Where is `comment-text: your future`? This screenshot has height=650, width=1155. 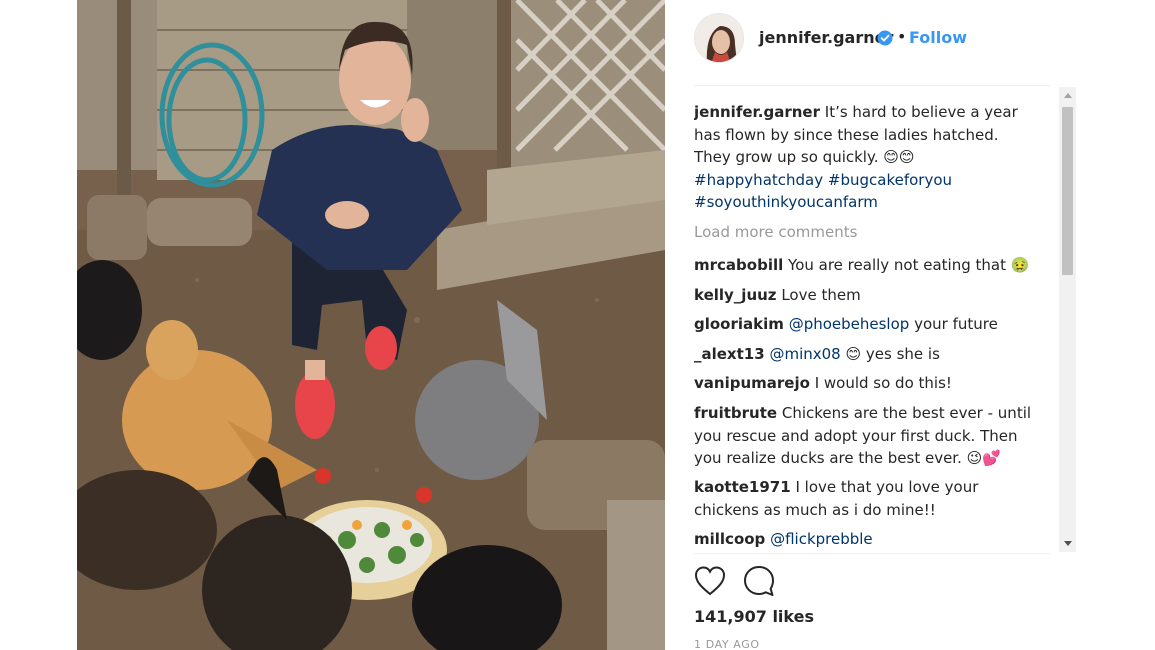 comment-text: your future is located at coordinates (956, 324).